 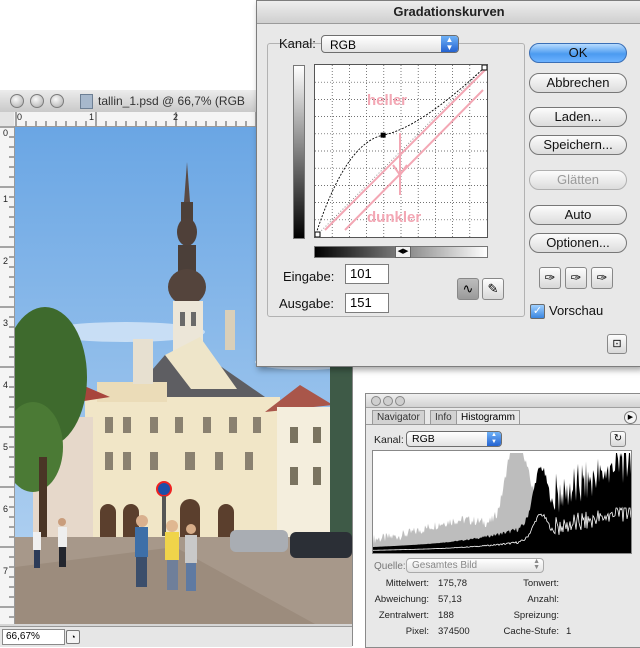 I want to click on zoom-palette-button, so click(x=400, y=401).